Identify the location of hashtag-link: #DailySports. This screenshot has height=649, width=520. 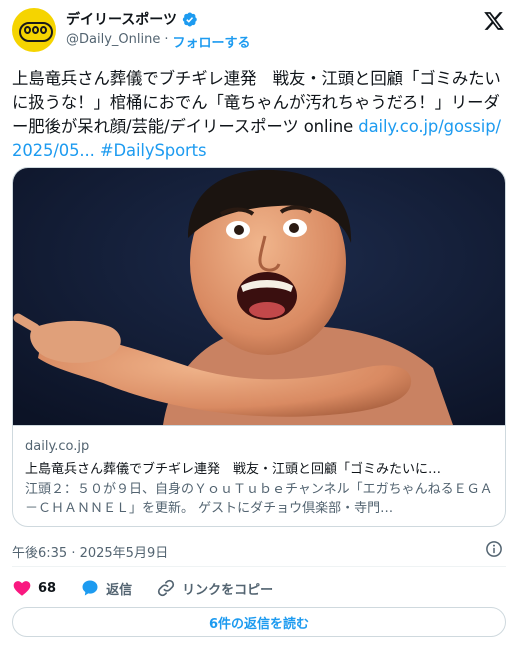
(153, 150).